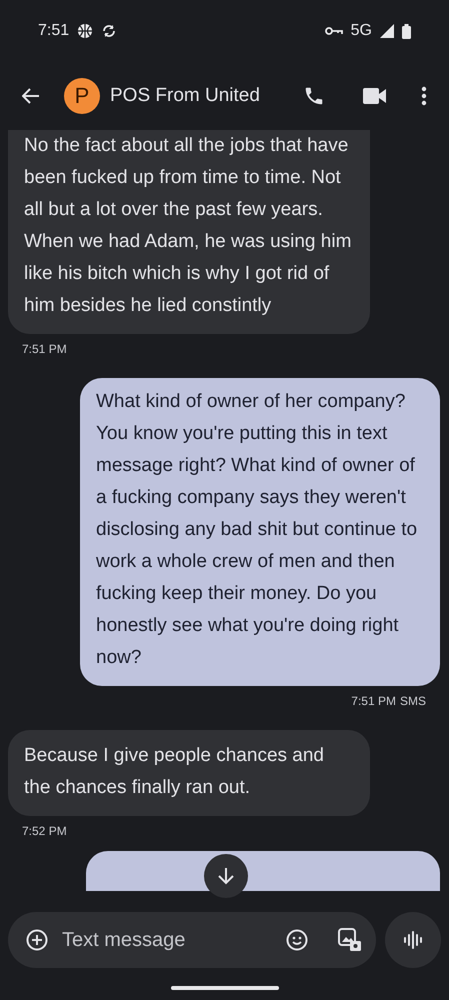 The height and width of the screenshot is (1000, 449). I want to click on phone-icon, so click(314, 96).